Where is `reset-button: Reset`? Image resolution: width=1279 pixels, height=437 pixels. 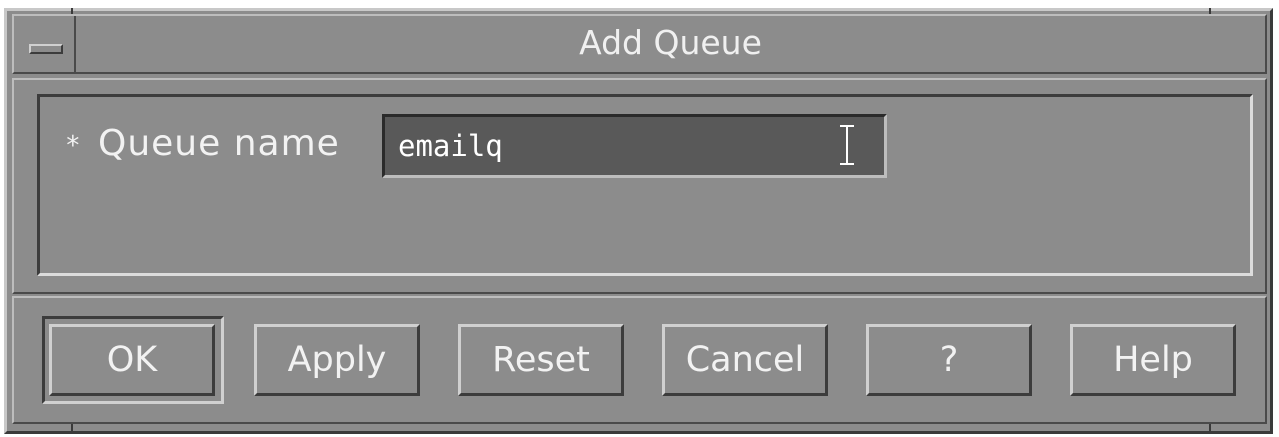 reset-button: Reset is located at coordinates (541, 360).